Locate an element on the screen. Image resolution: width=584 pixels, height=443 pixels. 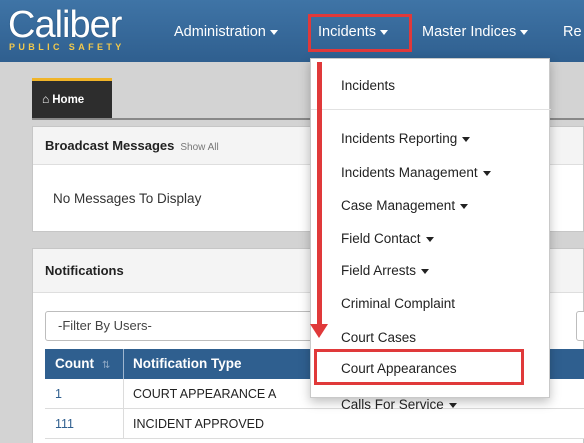
menu-item-label: Field Arrests is located at coordinates (379, 270).